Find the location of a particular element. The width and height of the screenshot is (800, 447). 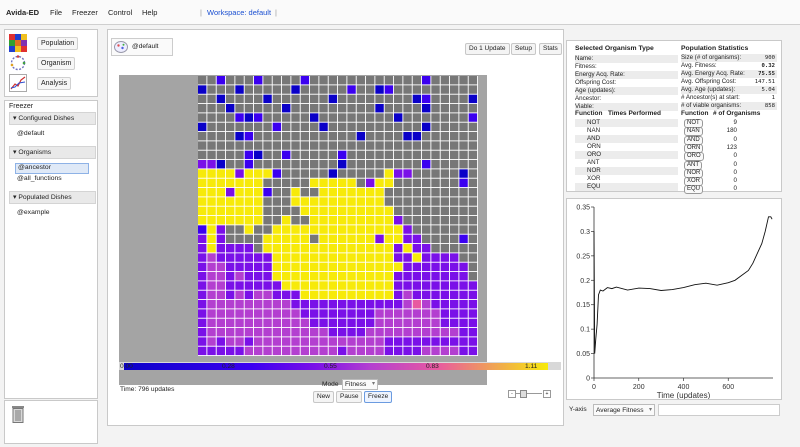

freezer-item-all-functions: @all_functions is located at coordinates (39, 178).